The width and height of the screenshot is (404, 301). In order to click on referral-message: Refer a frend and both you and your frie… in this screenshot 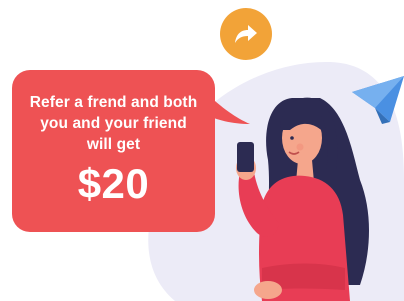, I will do `click(113, 123)`.